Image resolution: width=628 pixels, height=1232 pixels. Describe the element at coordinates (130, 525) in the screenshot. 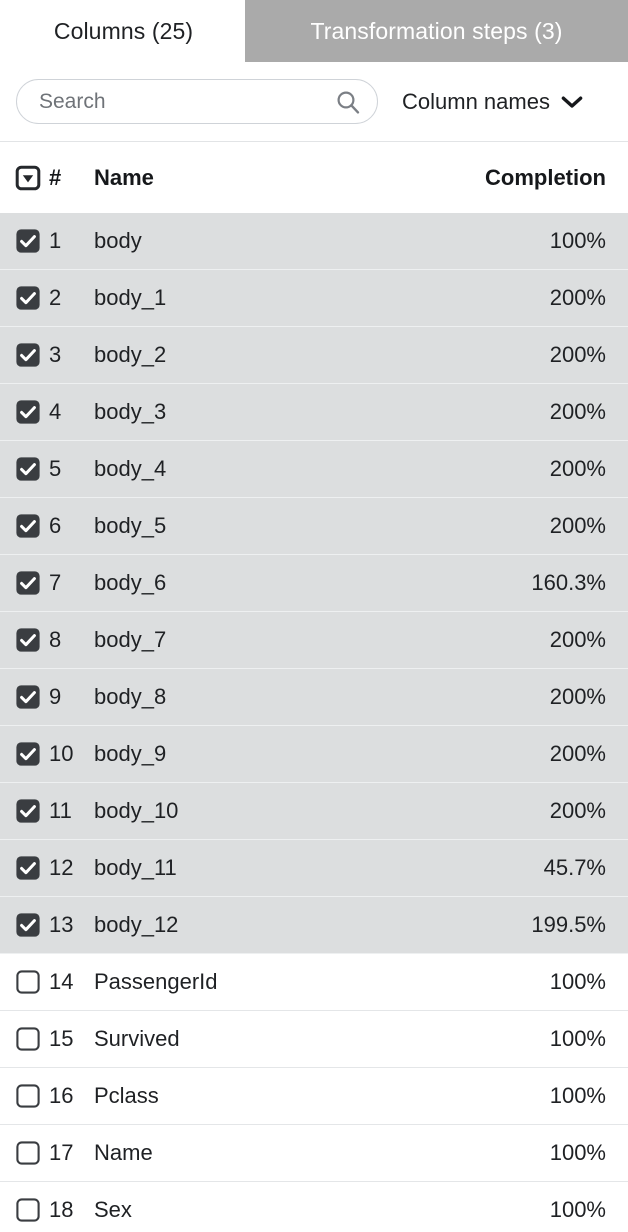

I see `row-column-name: body_5` at that location.